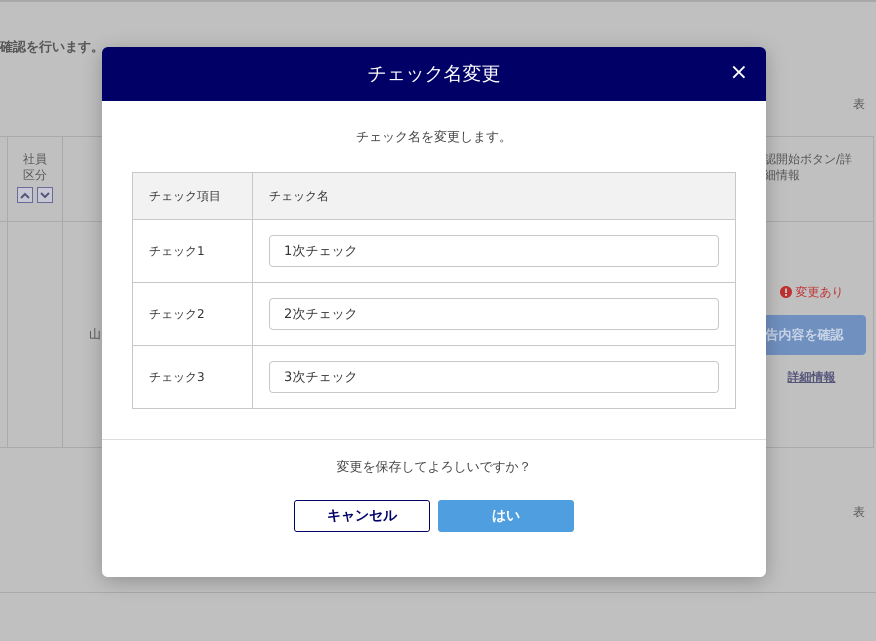  Describe the element at coordinates (192, 314) in the screenshot. I see `check-item-cell: チェック2` at that location.